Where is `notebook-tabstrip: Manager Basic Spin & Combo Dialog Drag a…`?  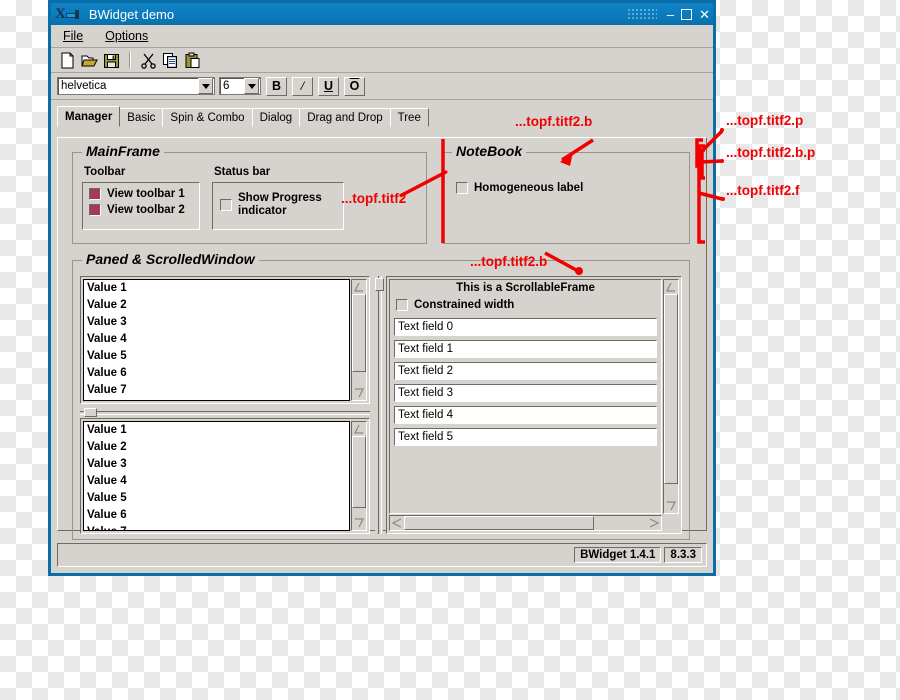
notebook-tabstrip: Manager Basic Spin & Combo Dialog Drag a… is located at coordinates (385, 116).